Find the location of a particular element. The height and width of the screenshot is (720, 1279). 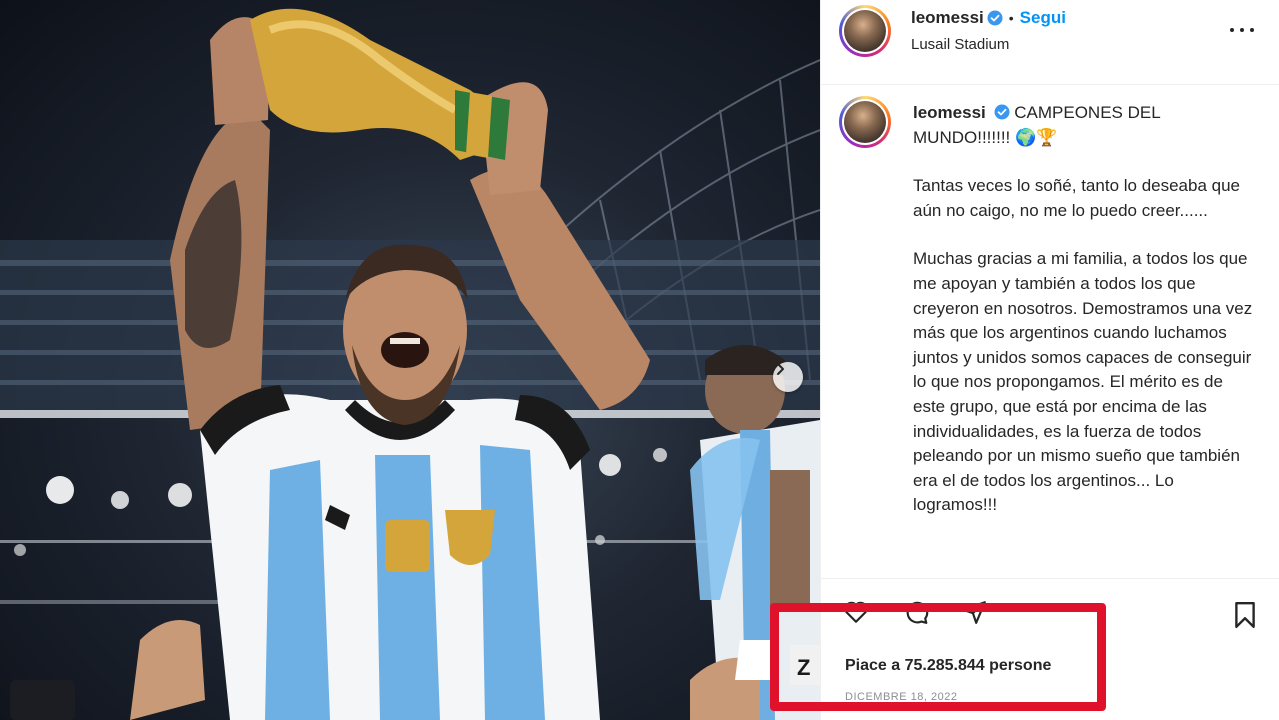

bookmark-icon is located at coordinates (1245, 615).